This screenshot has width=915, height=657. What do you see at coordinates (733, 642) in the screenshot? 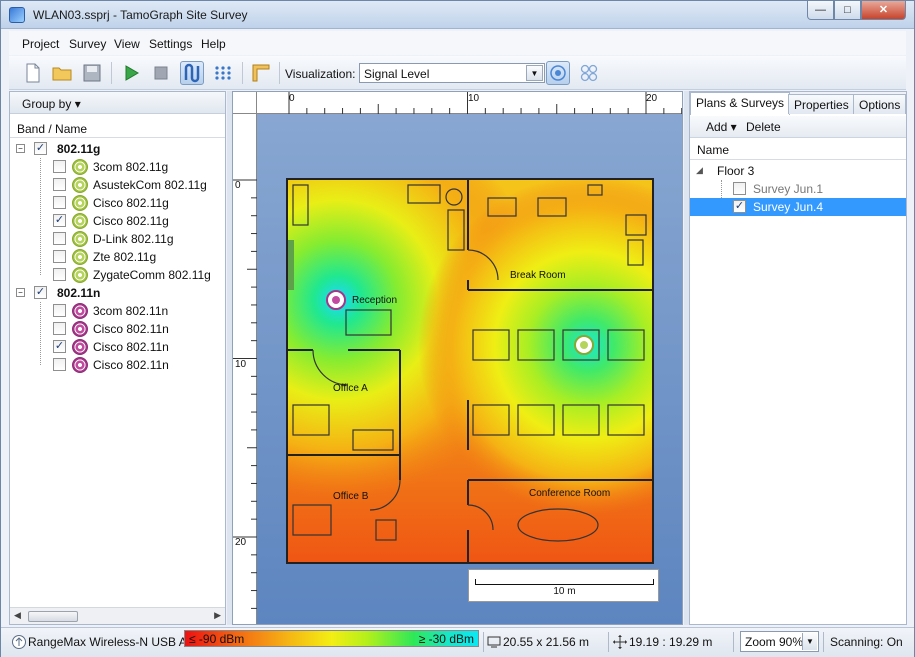
I see `status-separator` at bounding box center [733, 642].